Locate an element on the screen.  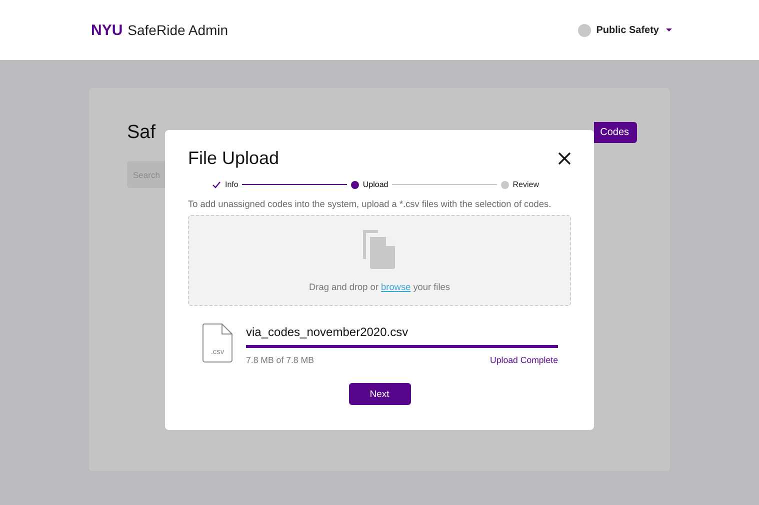
drop-zone: Drag and drop or browse your files is located at coordinates (379, 260).